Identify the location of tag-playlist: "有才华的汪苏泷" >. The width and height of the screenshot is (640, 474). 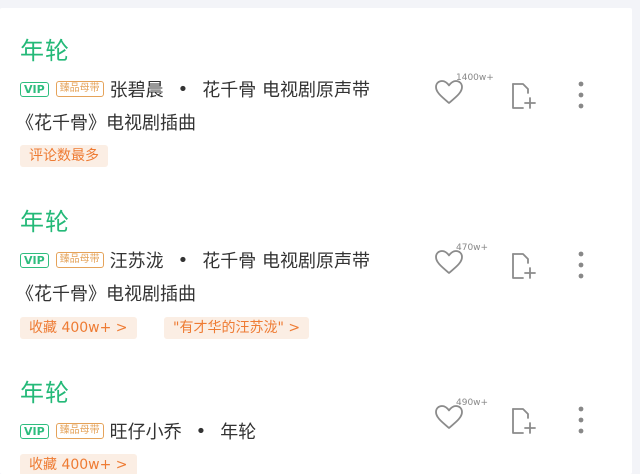
(237, 328).